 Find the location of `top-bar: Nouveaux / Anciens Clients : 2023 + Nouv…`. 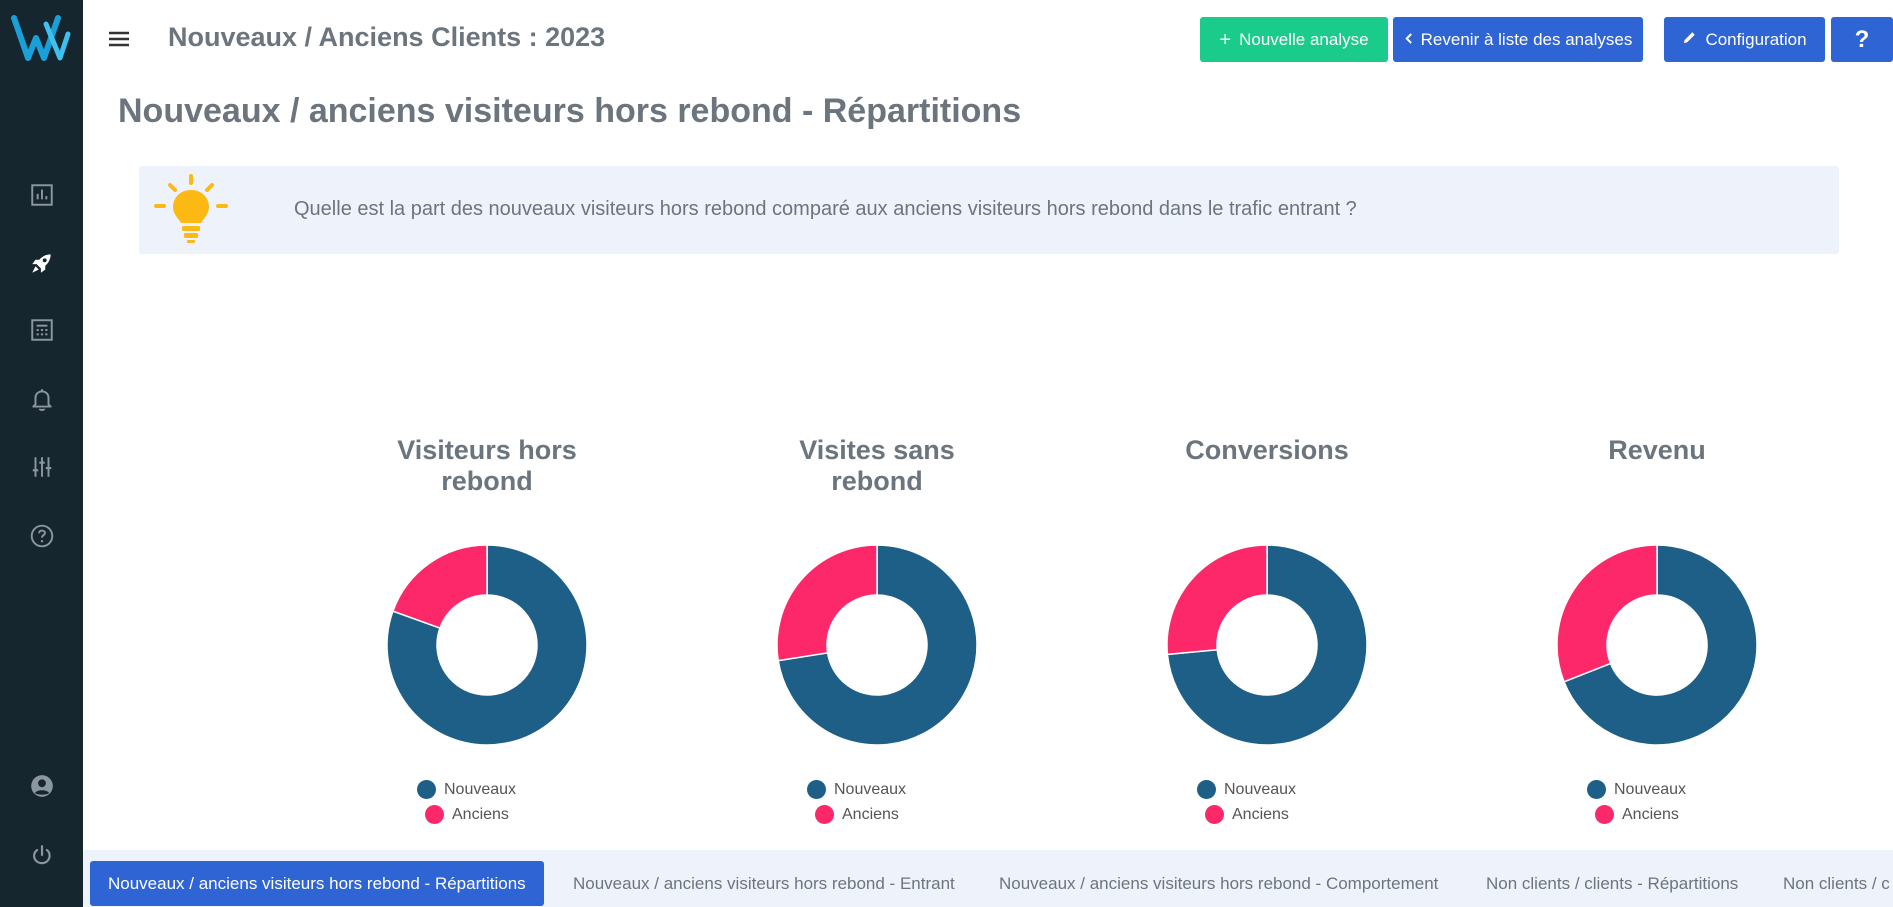

top-bar: Nouveaux / Anciens Clients : 2023 + Nouv… is located at coordinates (988, 40).